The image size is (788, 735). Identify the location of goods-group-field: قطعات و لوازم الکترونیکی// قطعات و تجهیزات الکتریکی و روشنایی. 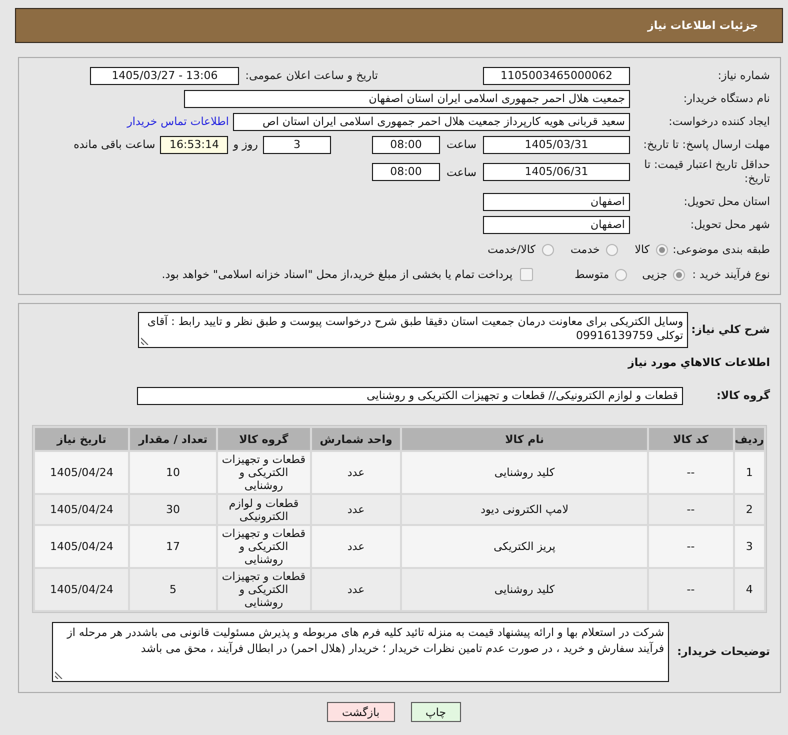
(410, 395).